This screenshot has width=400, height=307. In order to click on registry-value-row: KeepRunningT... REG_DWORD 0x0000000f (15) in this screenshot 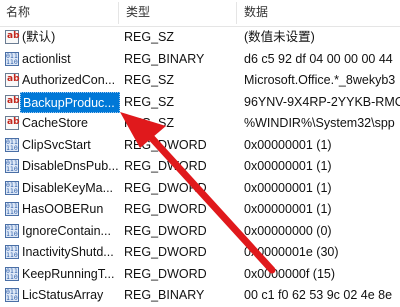, I will do `click(200, 275)`.